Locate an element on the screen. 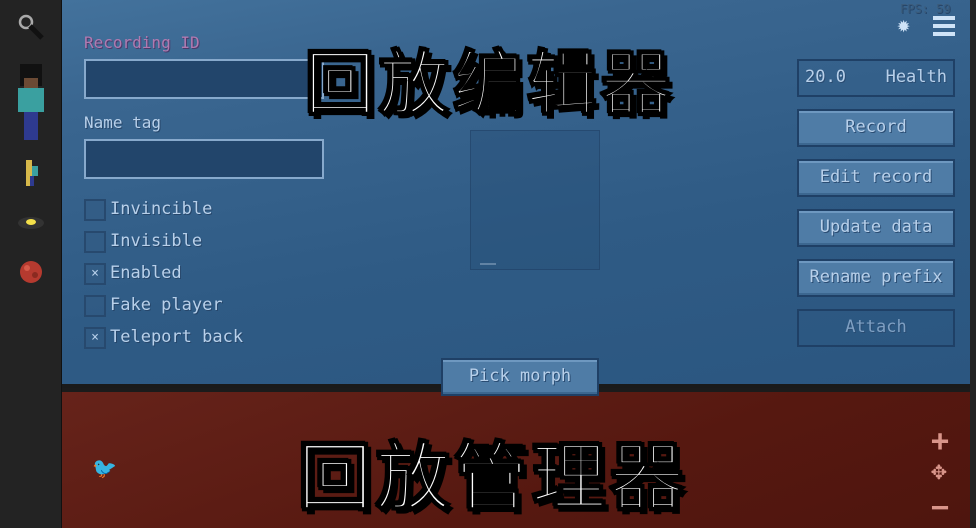 Image resolution: width=976 pixels, height=528 pixels. rename-prefix-button: Rename prefix is located at coordinates (876, 278).